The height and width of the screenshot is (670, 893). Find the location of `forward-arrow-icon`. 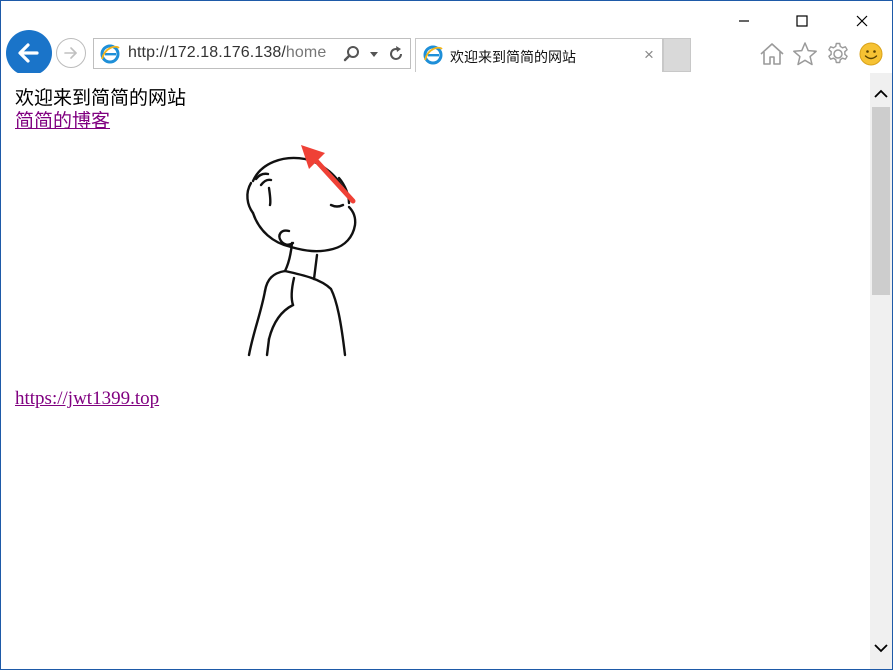

forward-arrow-icon is located at coordinates (70, 53).